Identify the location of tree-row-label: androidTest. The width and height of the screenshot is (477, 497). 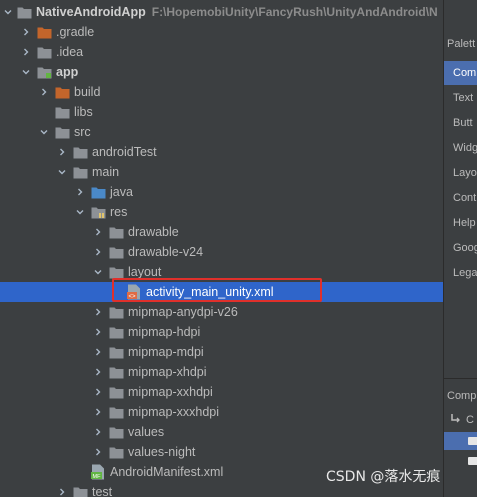
(124, 152).